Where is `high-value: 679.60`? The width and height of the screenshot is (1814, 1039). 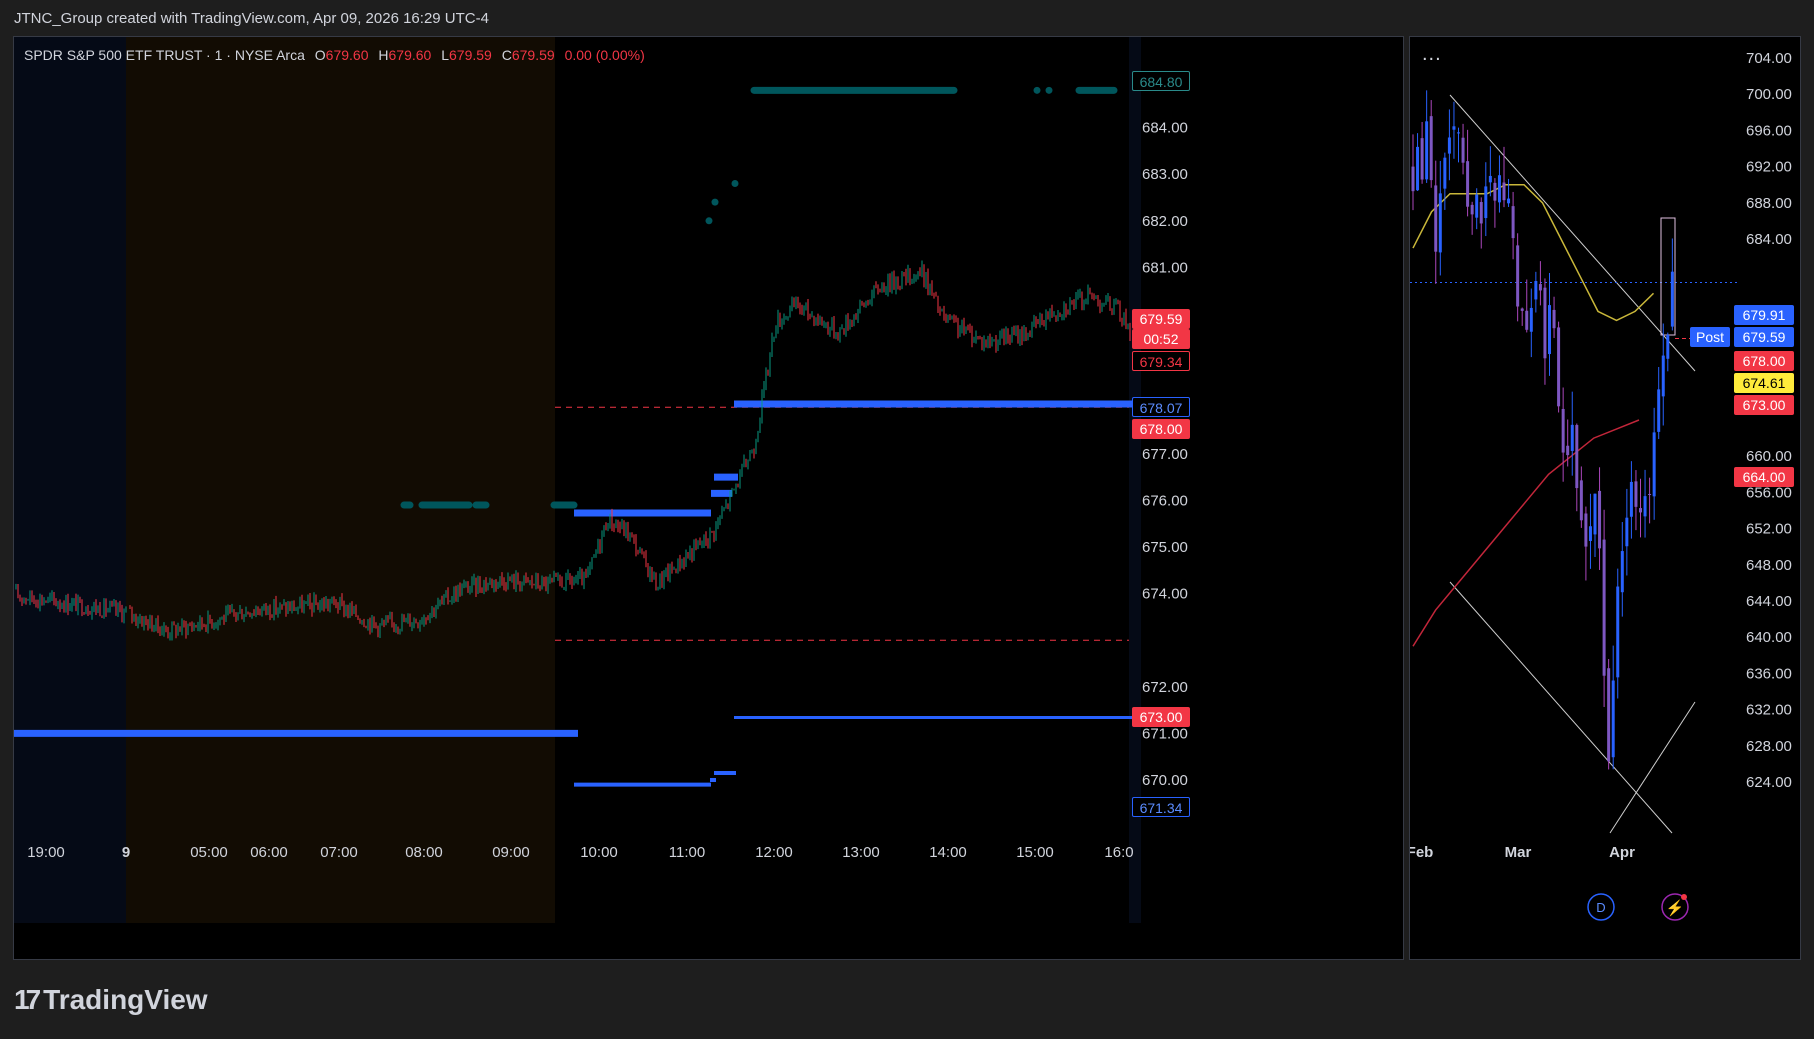
high-value: 679.60 is located at coordinates (410, 55).